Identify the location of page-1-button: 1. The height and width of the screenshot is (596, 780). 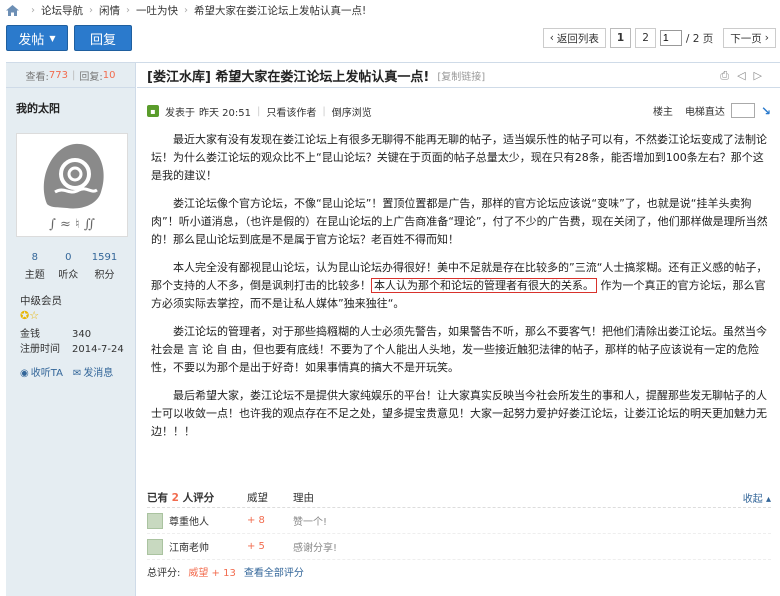
(620, 38).